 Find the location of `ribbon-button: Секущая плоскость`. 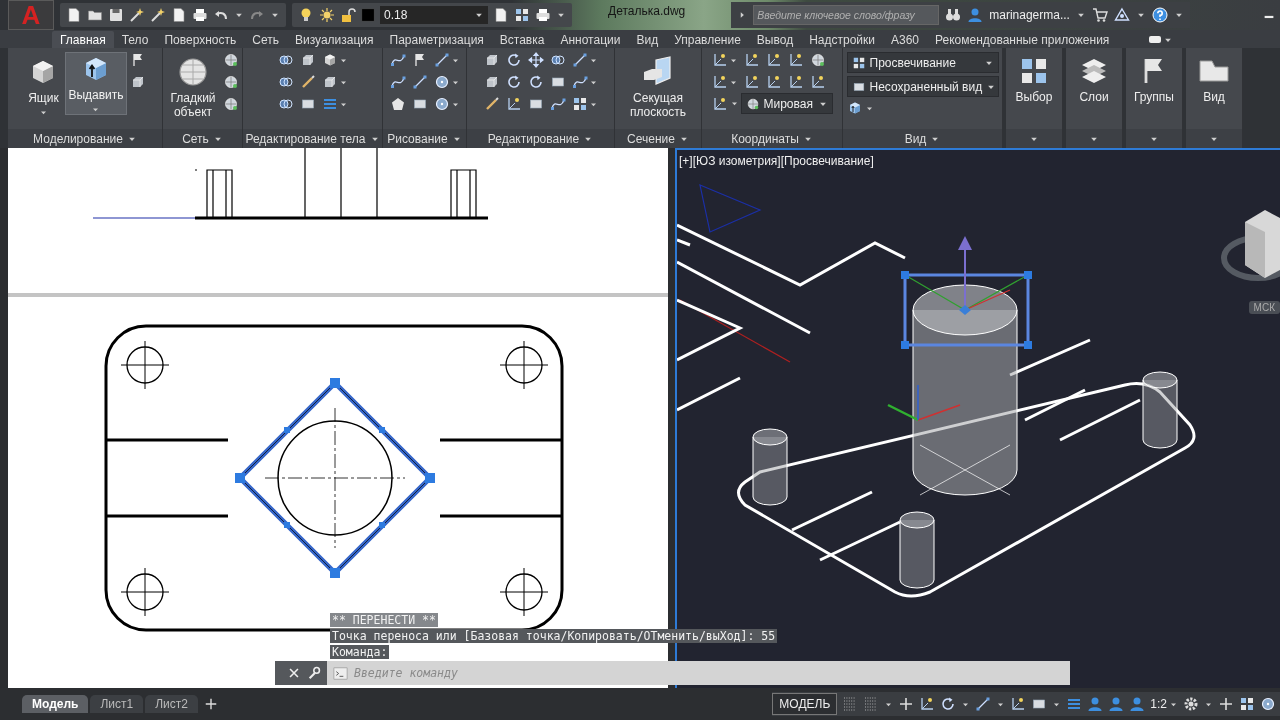

ribbon-button: Секущая плоскость is located at coordinates (658, 87).